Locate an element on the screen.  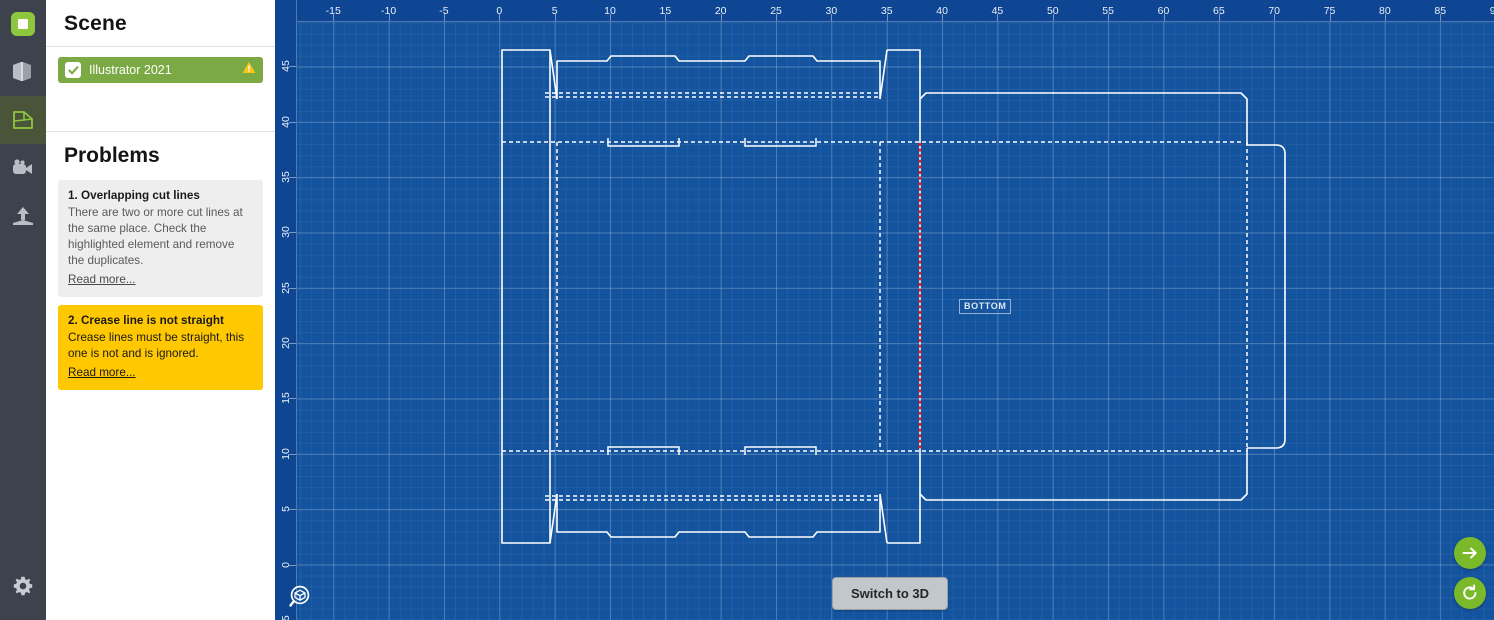
reload-icon is located at coordinates (1470, 592).